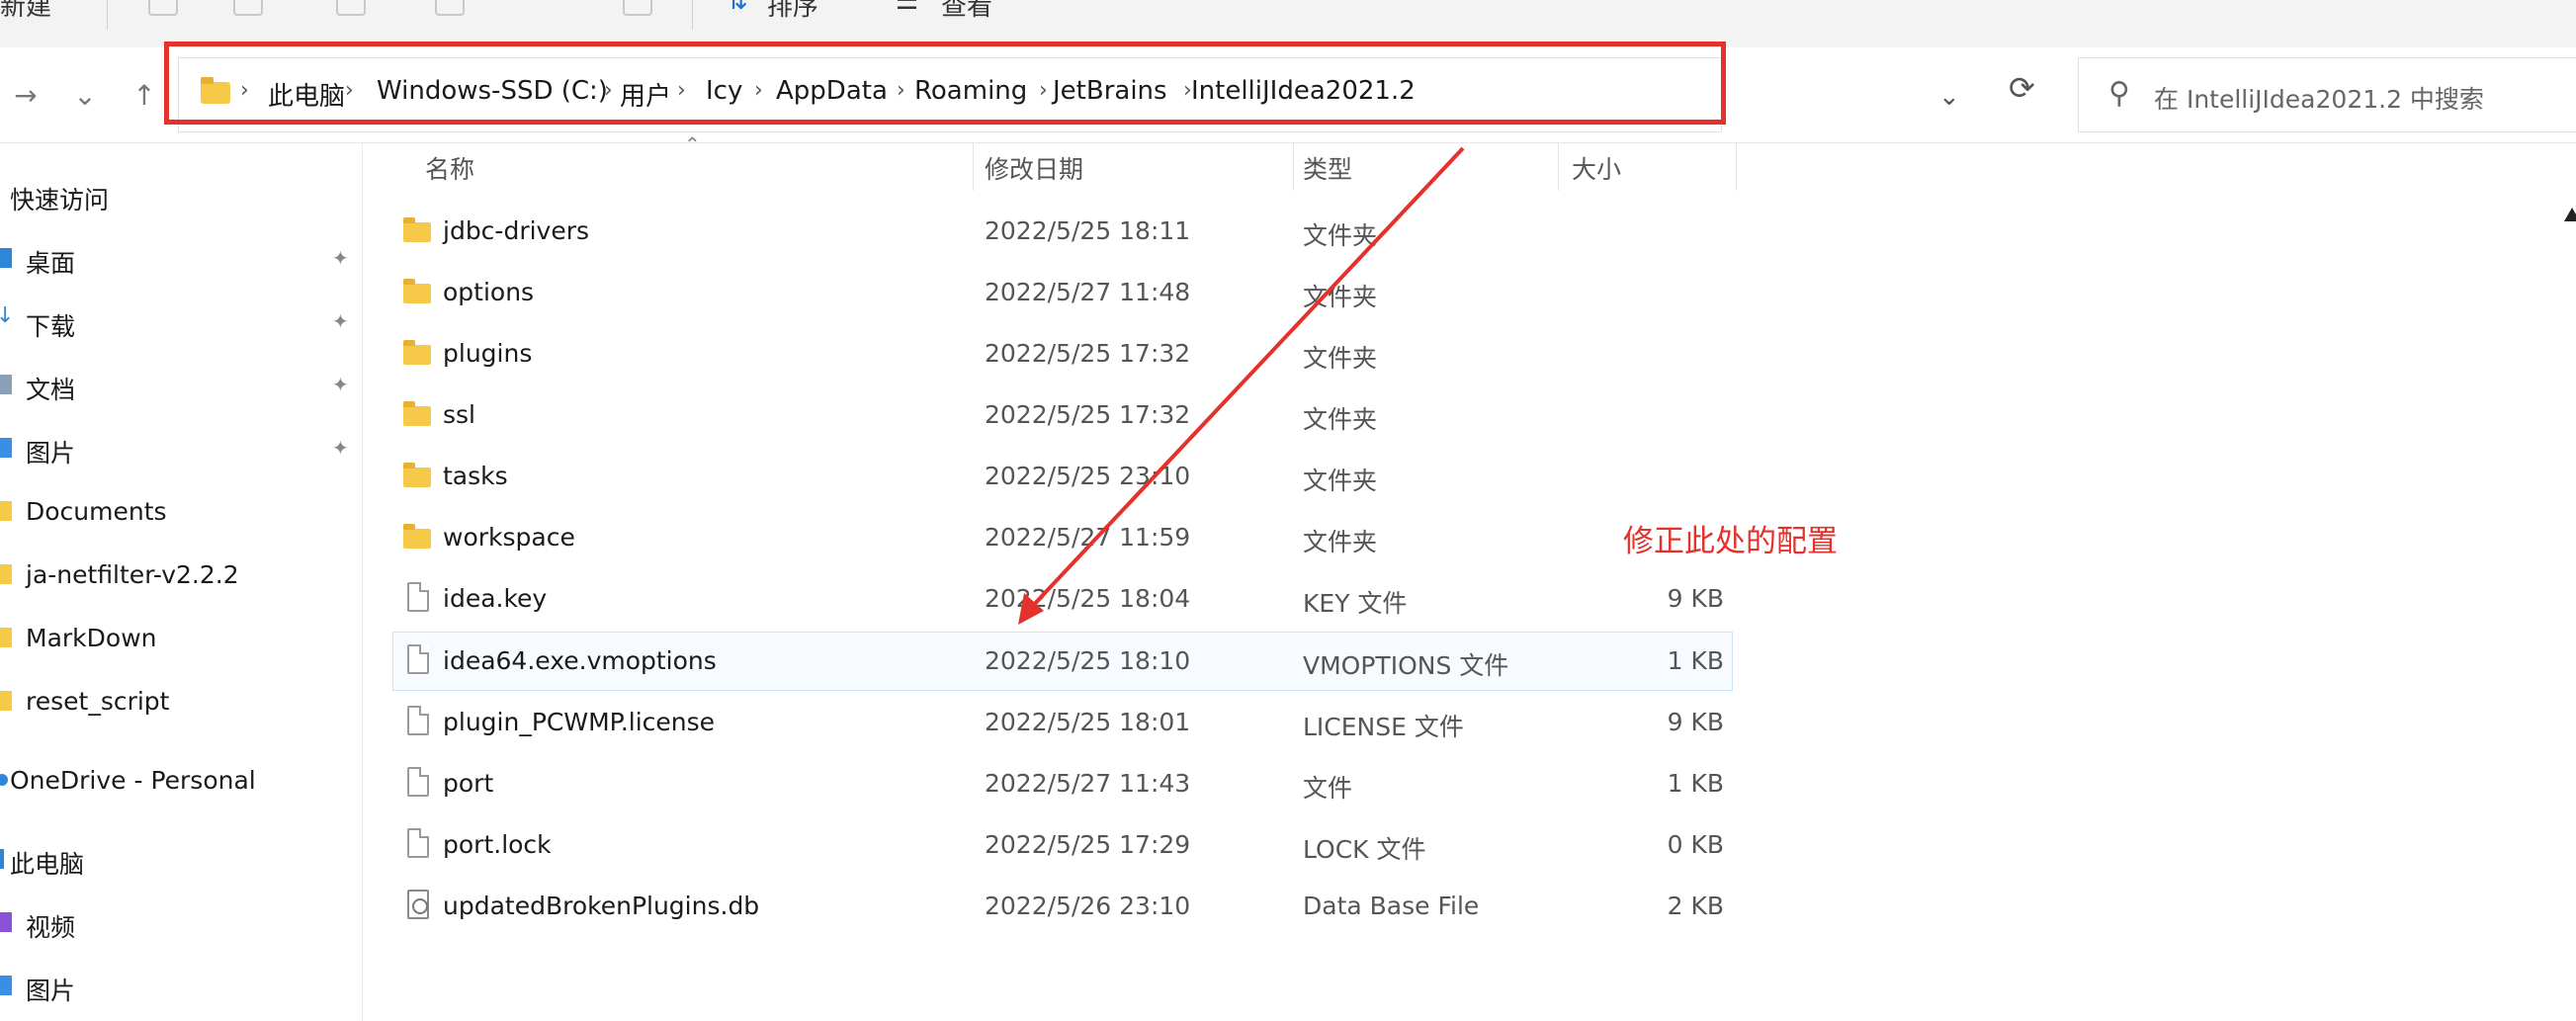 The width and height of the screenshot is (2576, 1021). What do you see at coordinates (692, 144) in the screenshot?
I see `sort-ascending-icon: ⌃` at bounding box center [692, 144].